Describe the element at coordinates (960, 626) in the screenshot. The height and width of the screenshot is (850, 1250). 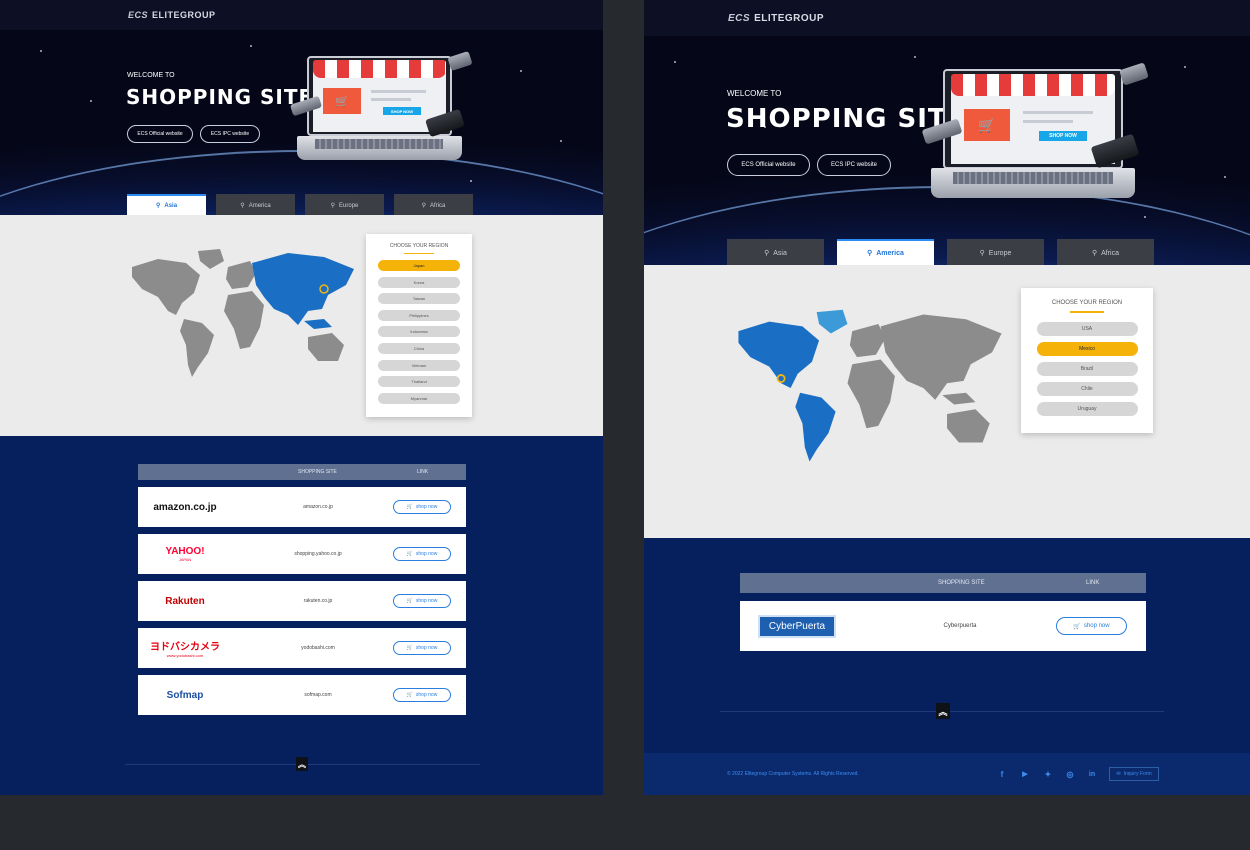
I see `store-name: Cyberpuerta` at that location.